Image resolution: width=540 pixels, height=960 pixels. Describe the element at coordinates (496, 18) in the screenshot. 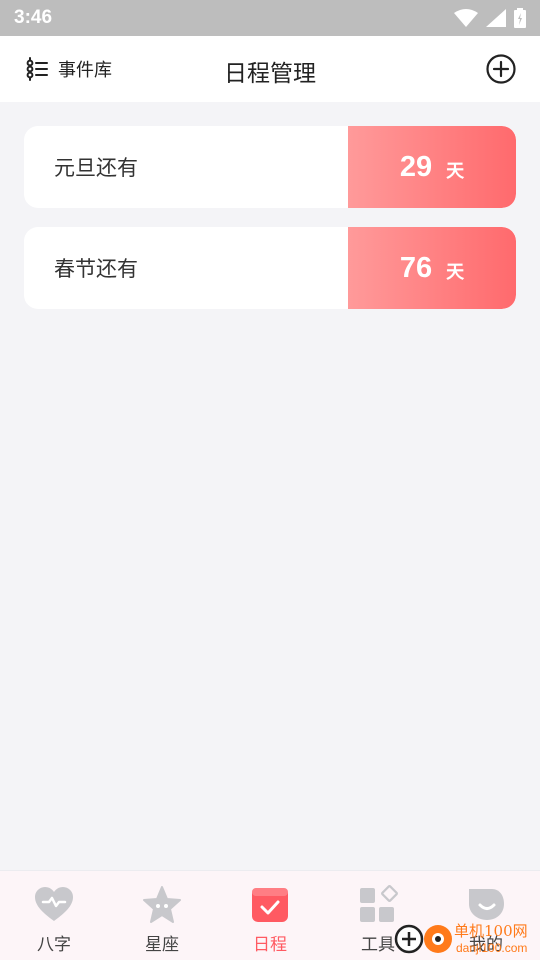

I see `signal-icon` at that location.